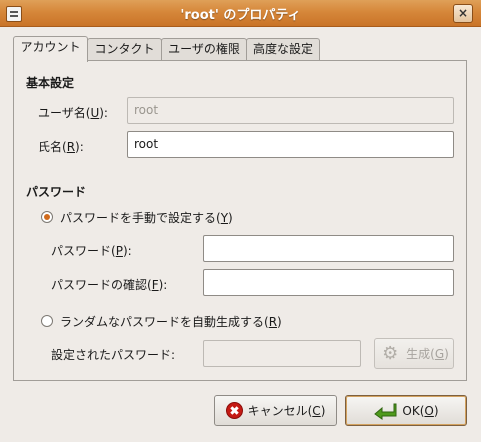 The height and width of the screenshot is (442, 481). I want to click on generate-label: 生成(G), so click(427, 354).